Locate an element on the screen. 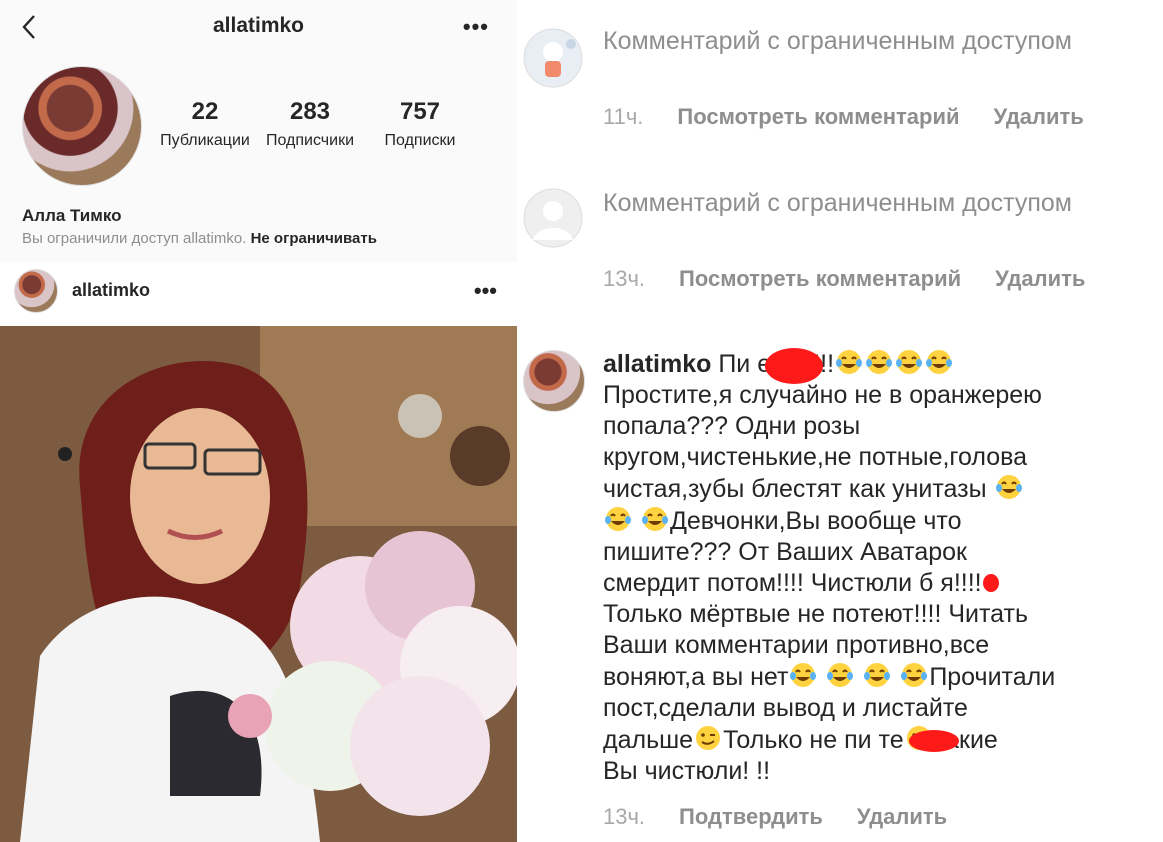  stat-following: 757 Подписки is located at coordinates (420, 124).